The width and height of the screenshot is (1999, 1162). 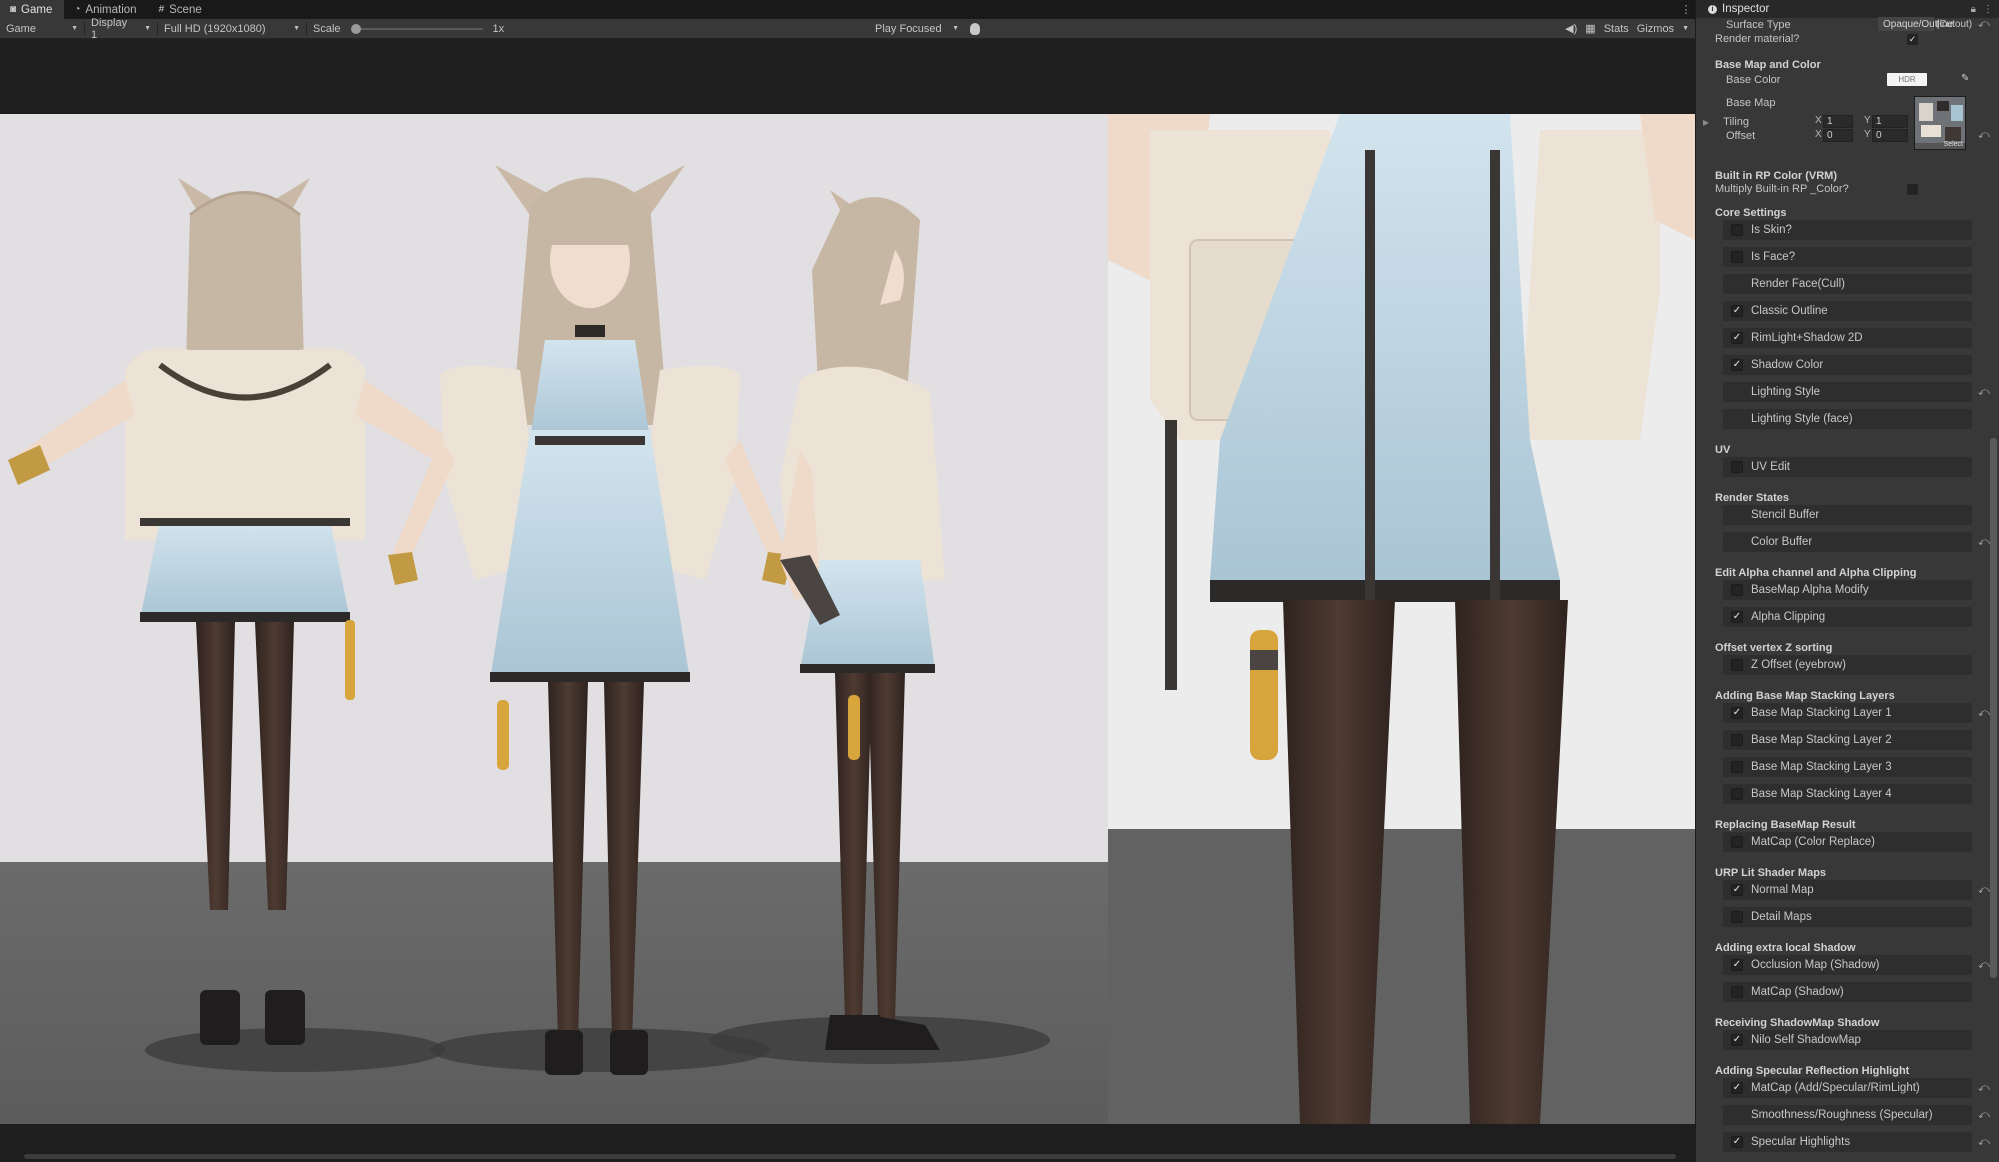 I want to click on base-color-swatch: HDR, so click(x=1907, y=79).